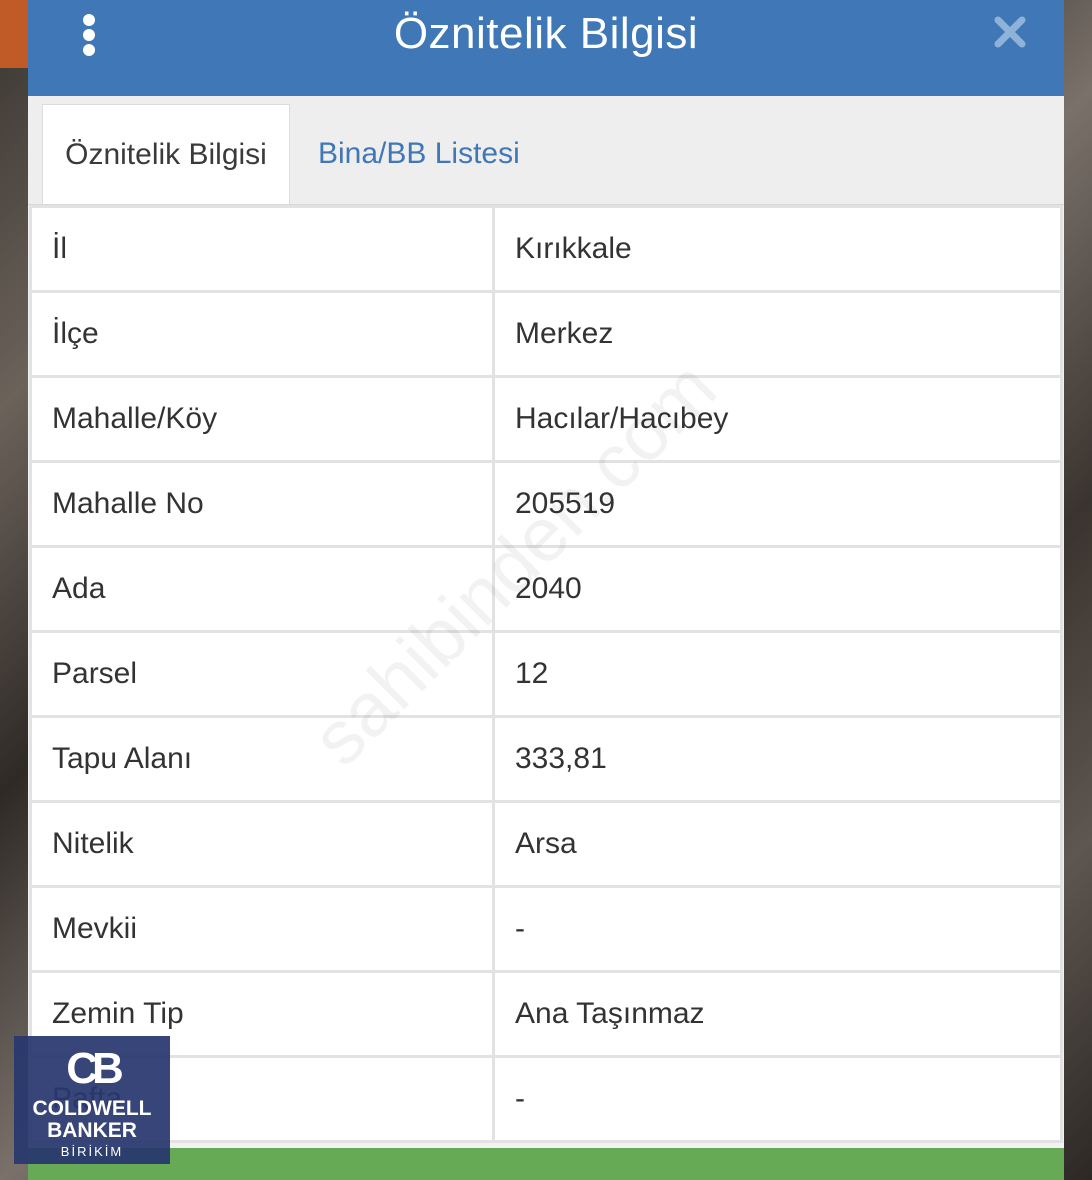  I want to click on attribute-key: Mahalle/Köy, so click(262, 419).